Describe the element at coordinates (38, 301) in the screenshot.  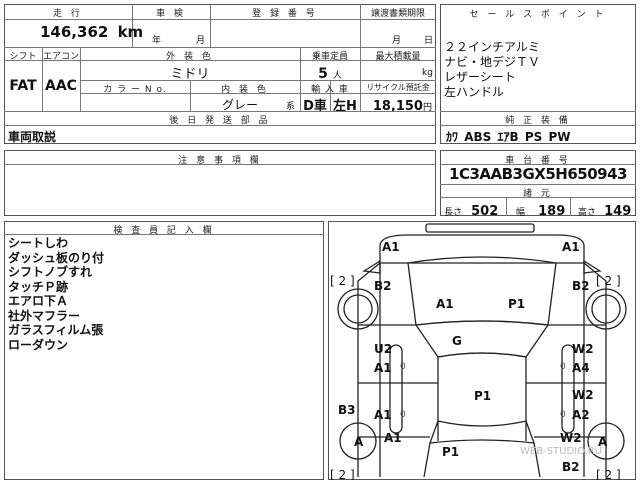
I see `comment-item: エアロ下Ａ` at that location.